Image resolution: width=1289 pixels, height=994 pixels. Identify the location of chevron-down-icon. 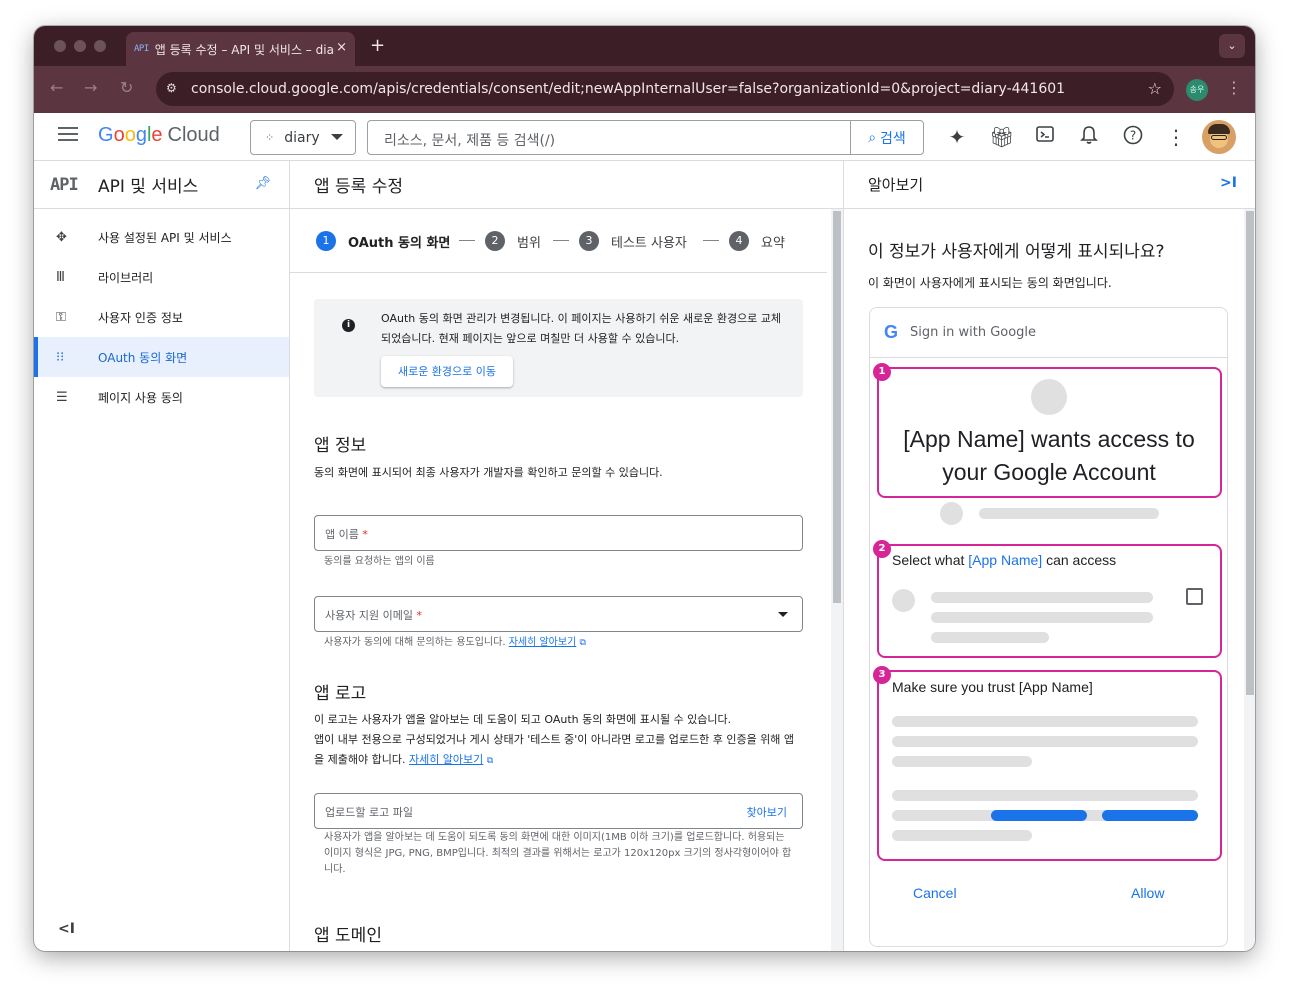
(337, 137).